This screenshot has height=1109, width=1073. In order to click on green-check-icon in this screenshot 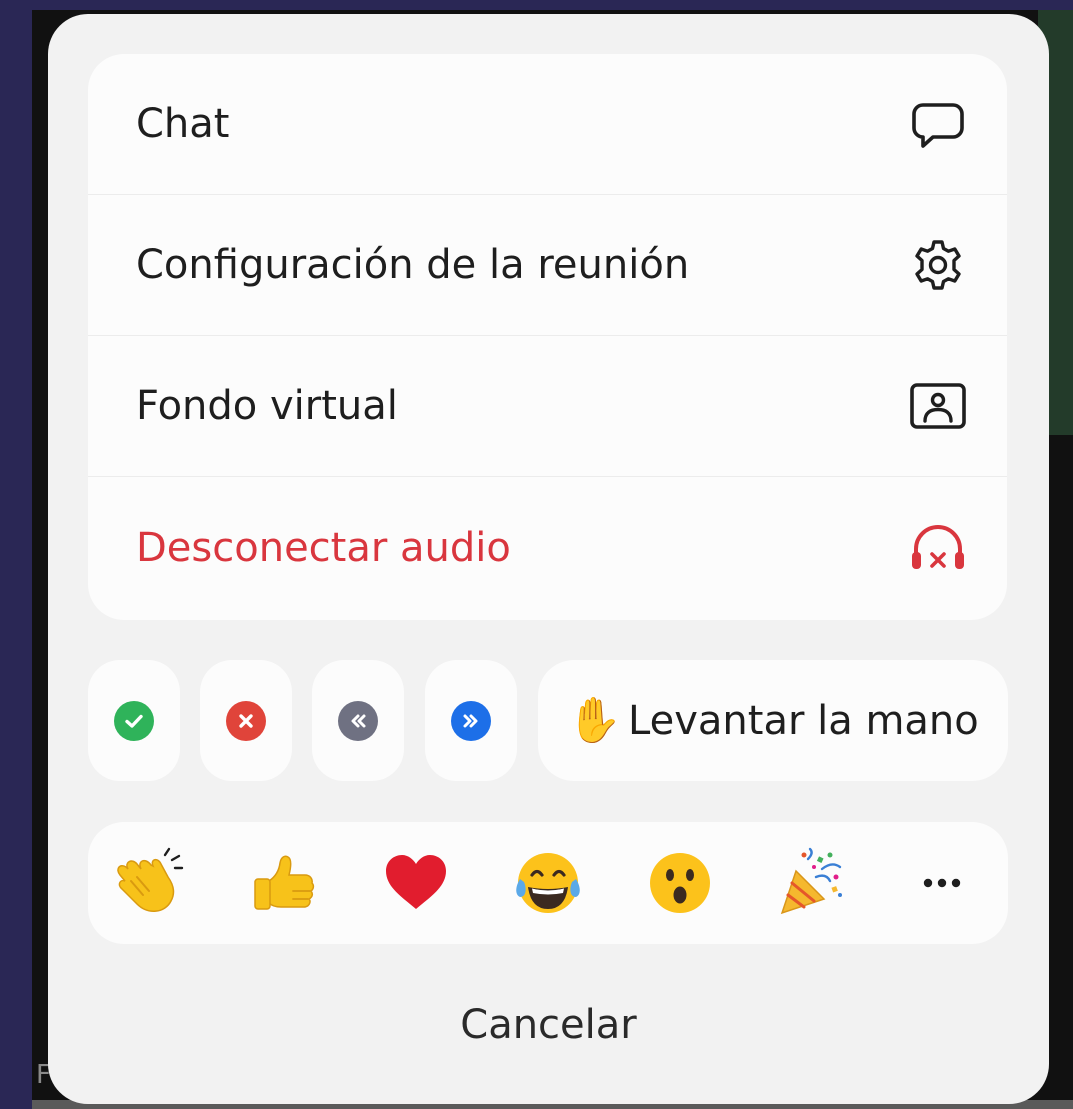, I will do `click(134, 720)`.